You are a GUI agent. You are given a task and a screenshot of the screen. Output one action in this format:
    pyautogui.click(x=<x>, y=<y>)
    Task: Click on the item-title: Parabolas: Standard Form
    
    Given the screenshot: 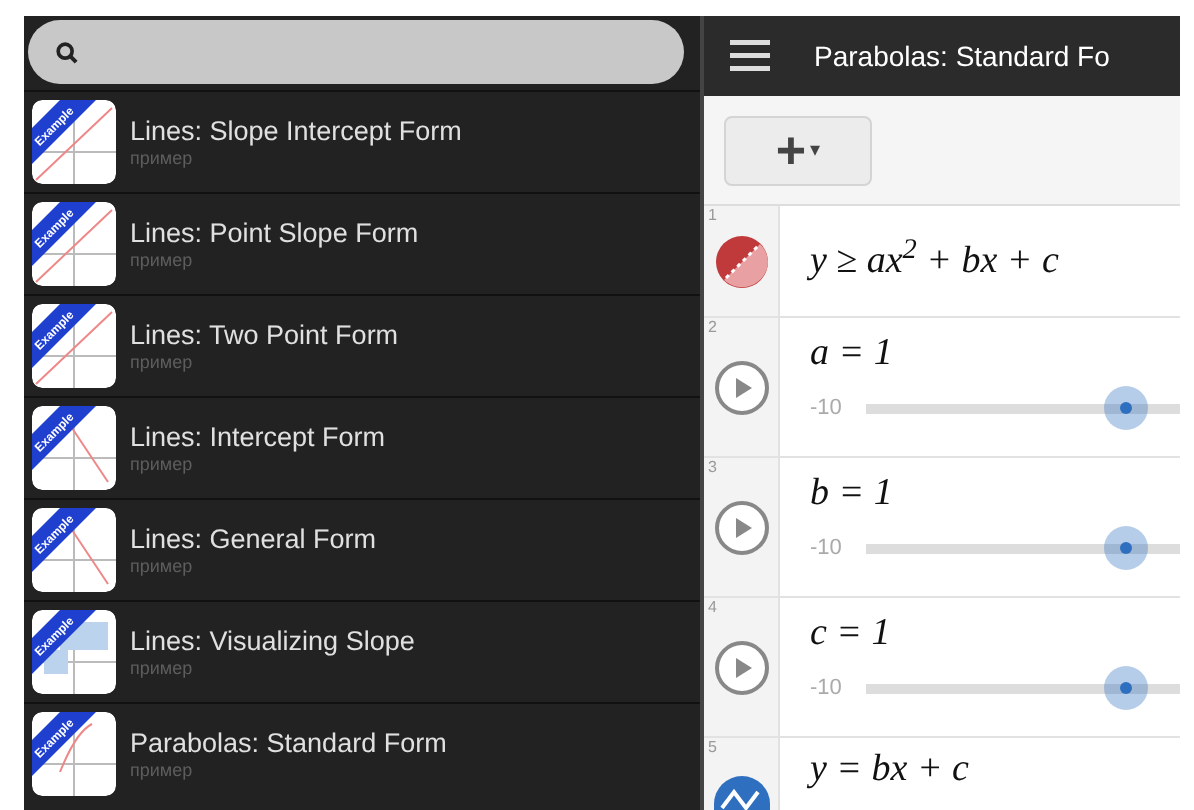 What is the action you would take?
    pyautogui.click(x=288, y=743)
    